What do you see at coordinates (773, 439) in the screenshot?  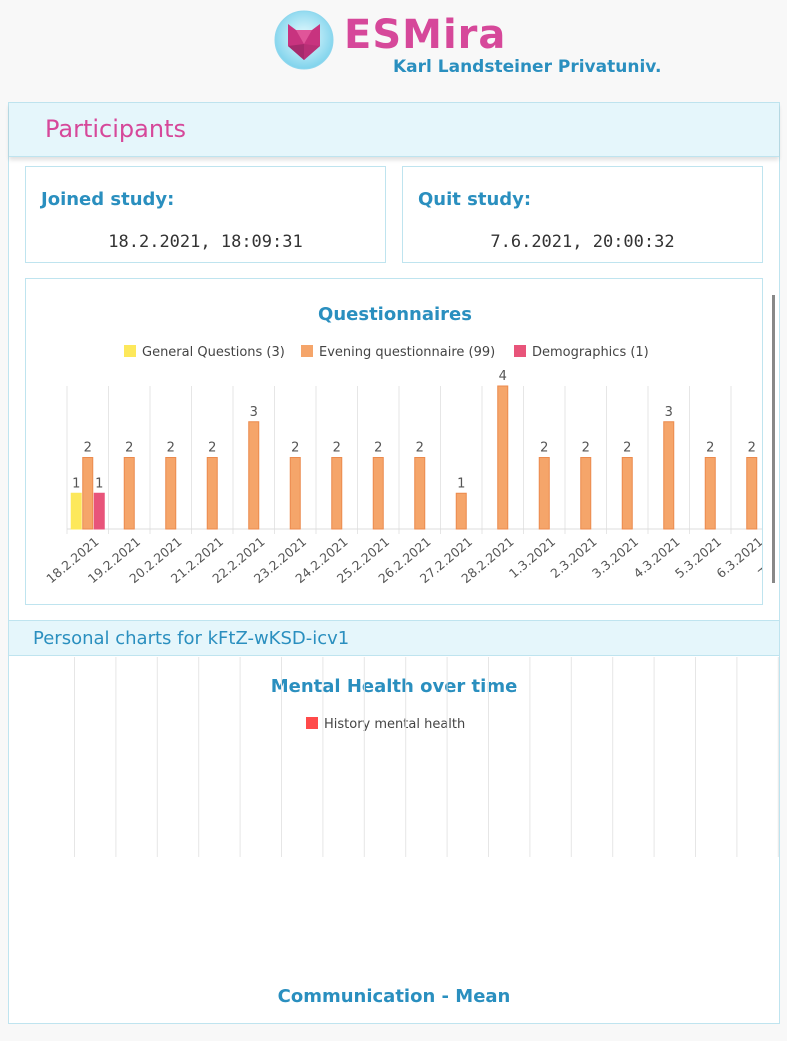 I see `chart-scrollbar` at bounding box center [773, 439].